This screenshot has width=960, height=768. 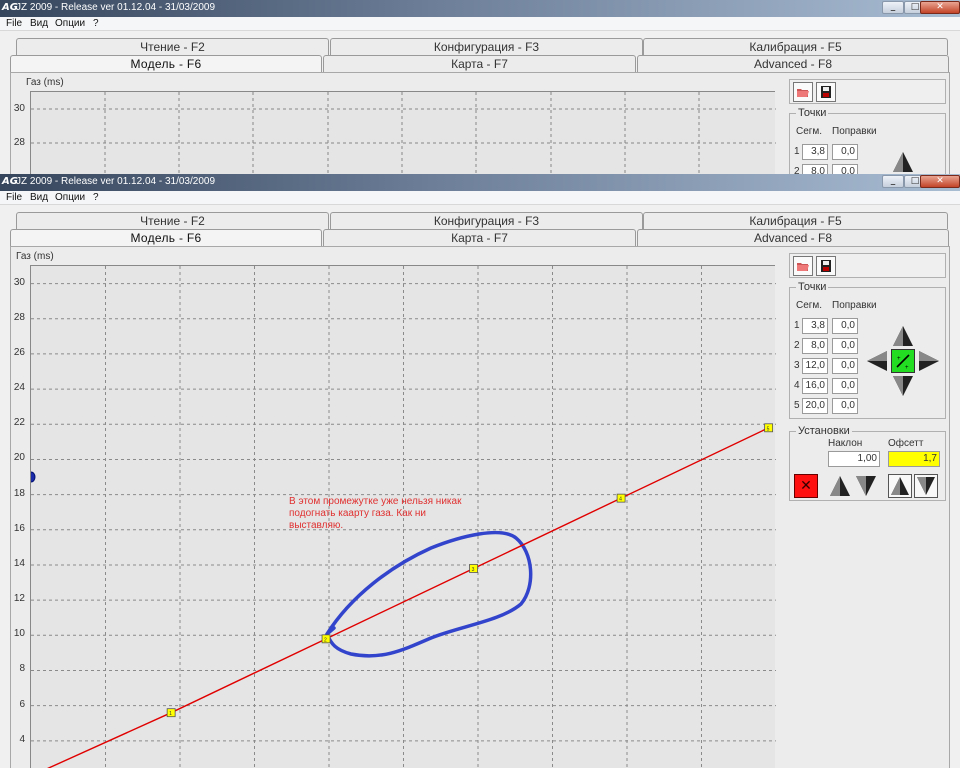 What do you see at coordinates (19, 352) in the screenshot?
I see `y-tick-label: 26` at bounding box center [19, 352].